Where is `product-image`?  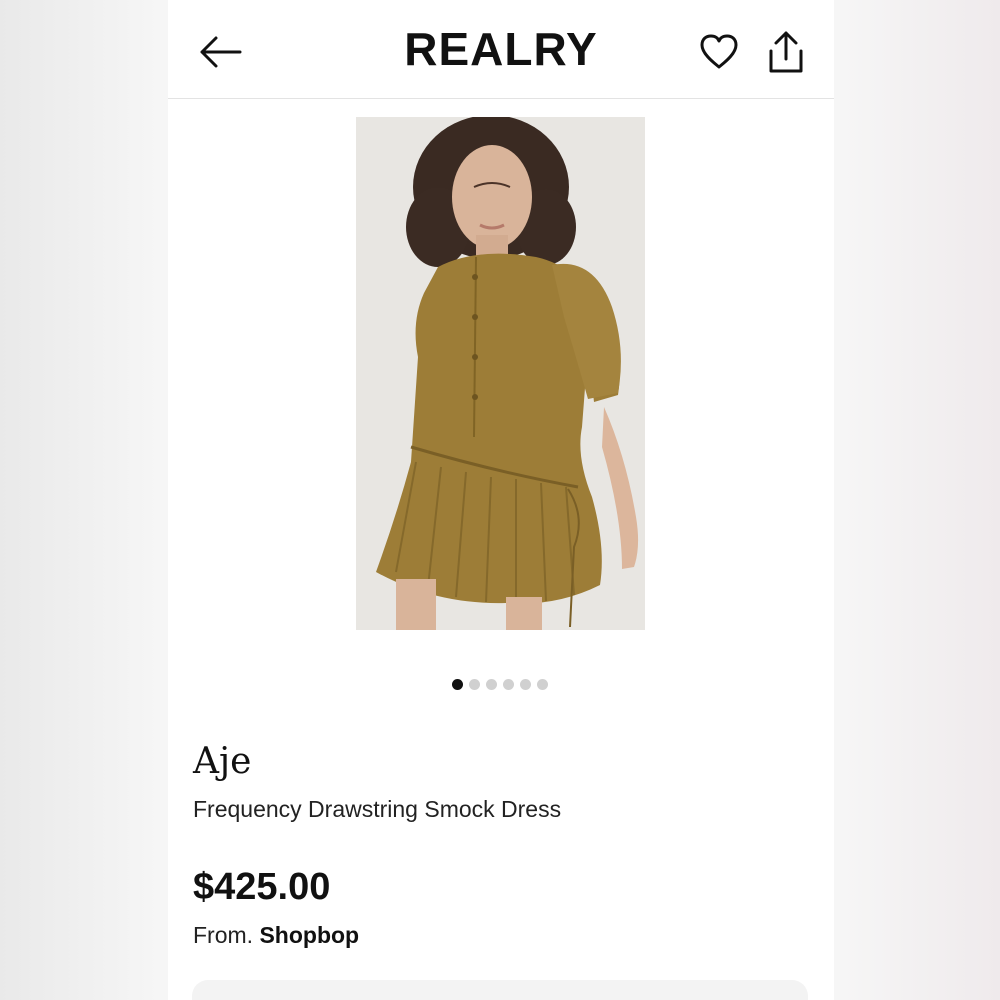 product-image is located at coordinates (500, 373).